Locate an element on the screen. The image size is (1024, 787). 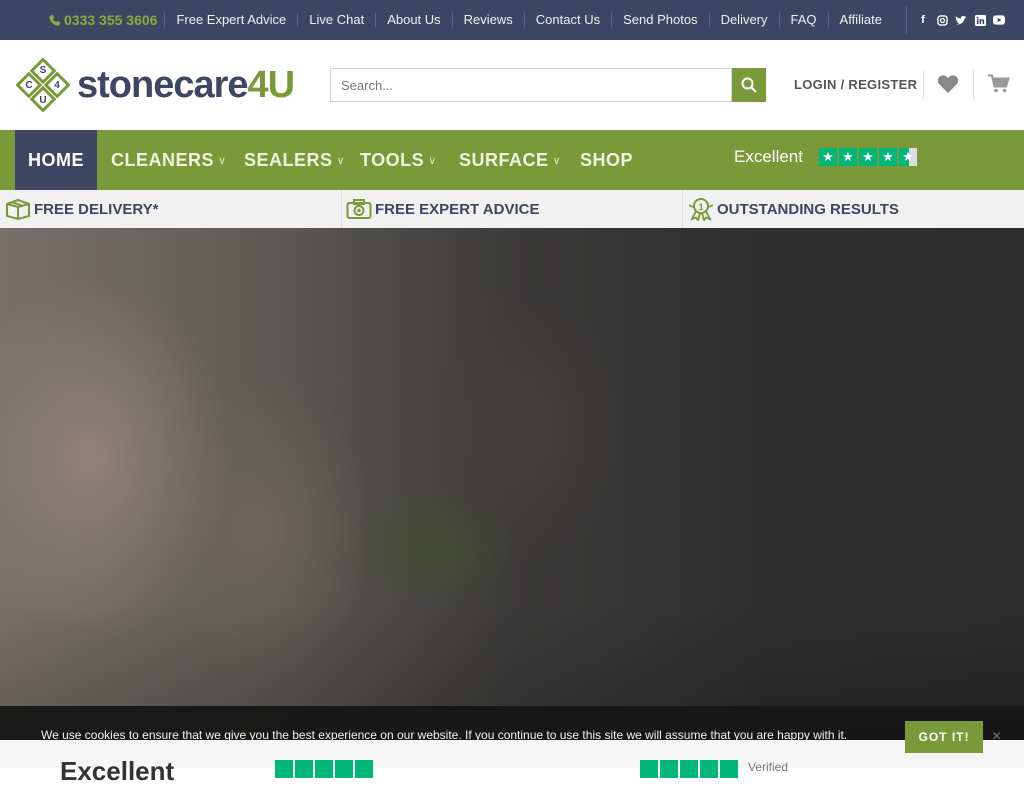
top-link-affiliate: Affiliate is located at coordinates (860, 20).